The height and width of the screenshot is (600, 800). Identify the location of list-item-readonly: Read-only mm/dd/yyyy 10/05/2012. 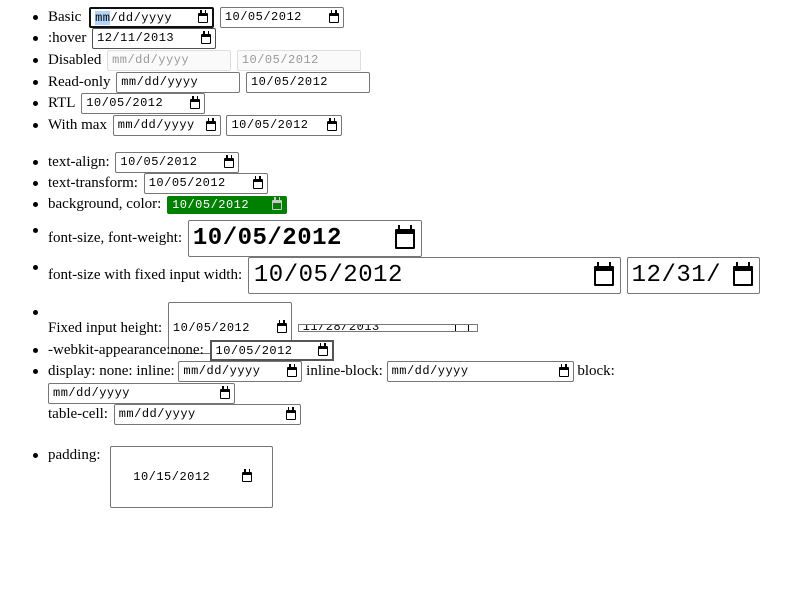
(201, 83).